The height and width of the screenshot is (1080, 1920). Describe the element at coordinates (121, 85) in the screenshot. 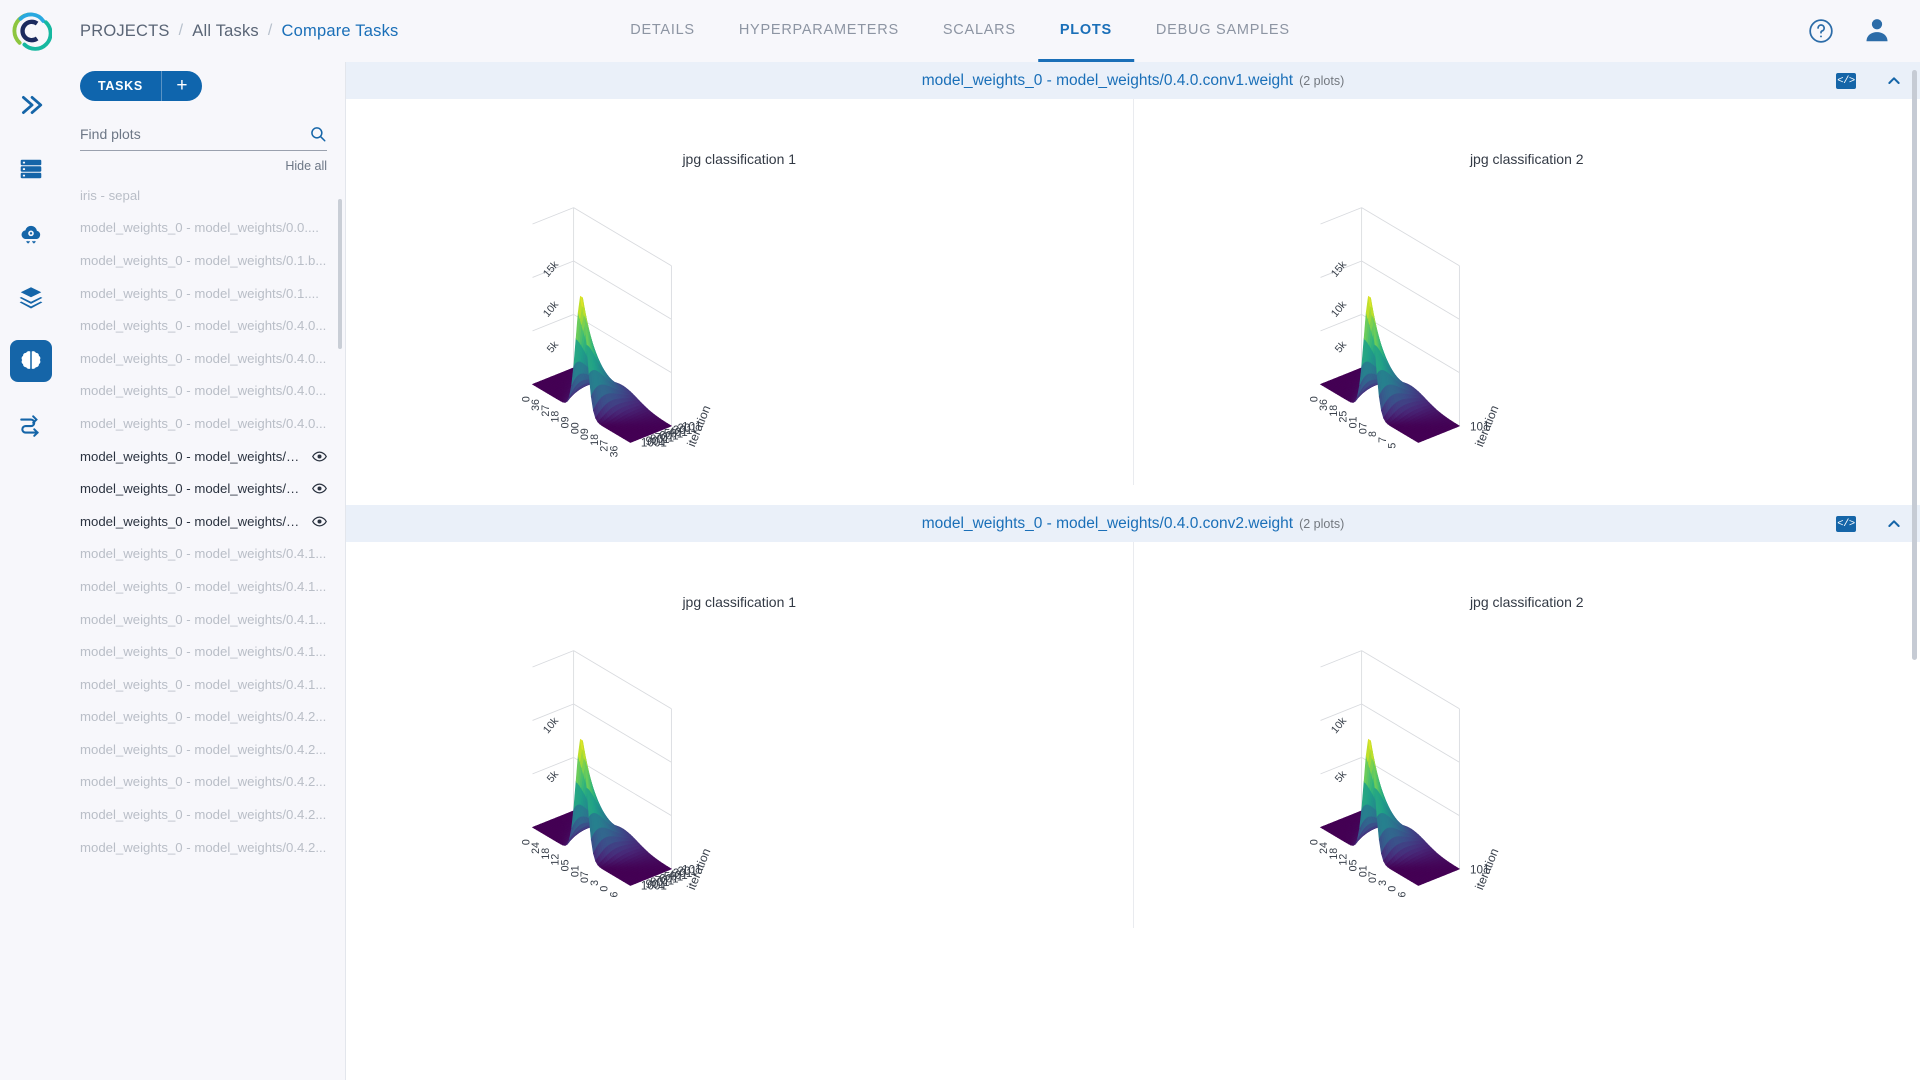

I see `tasks-button: TASKS` at that location.